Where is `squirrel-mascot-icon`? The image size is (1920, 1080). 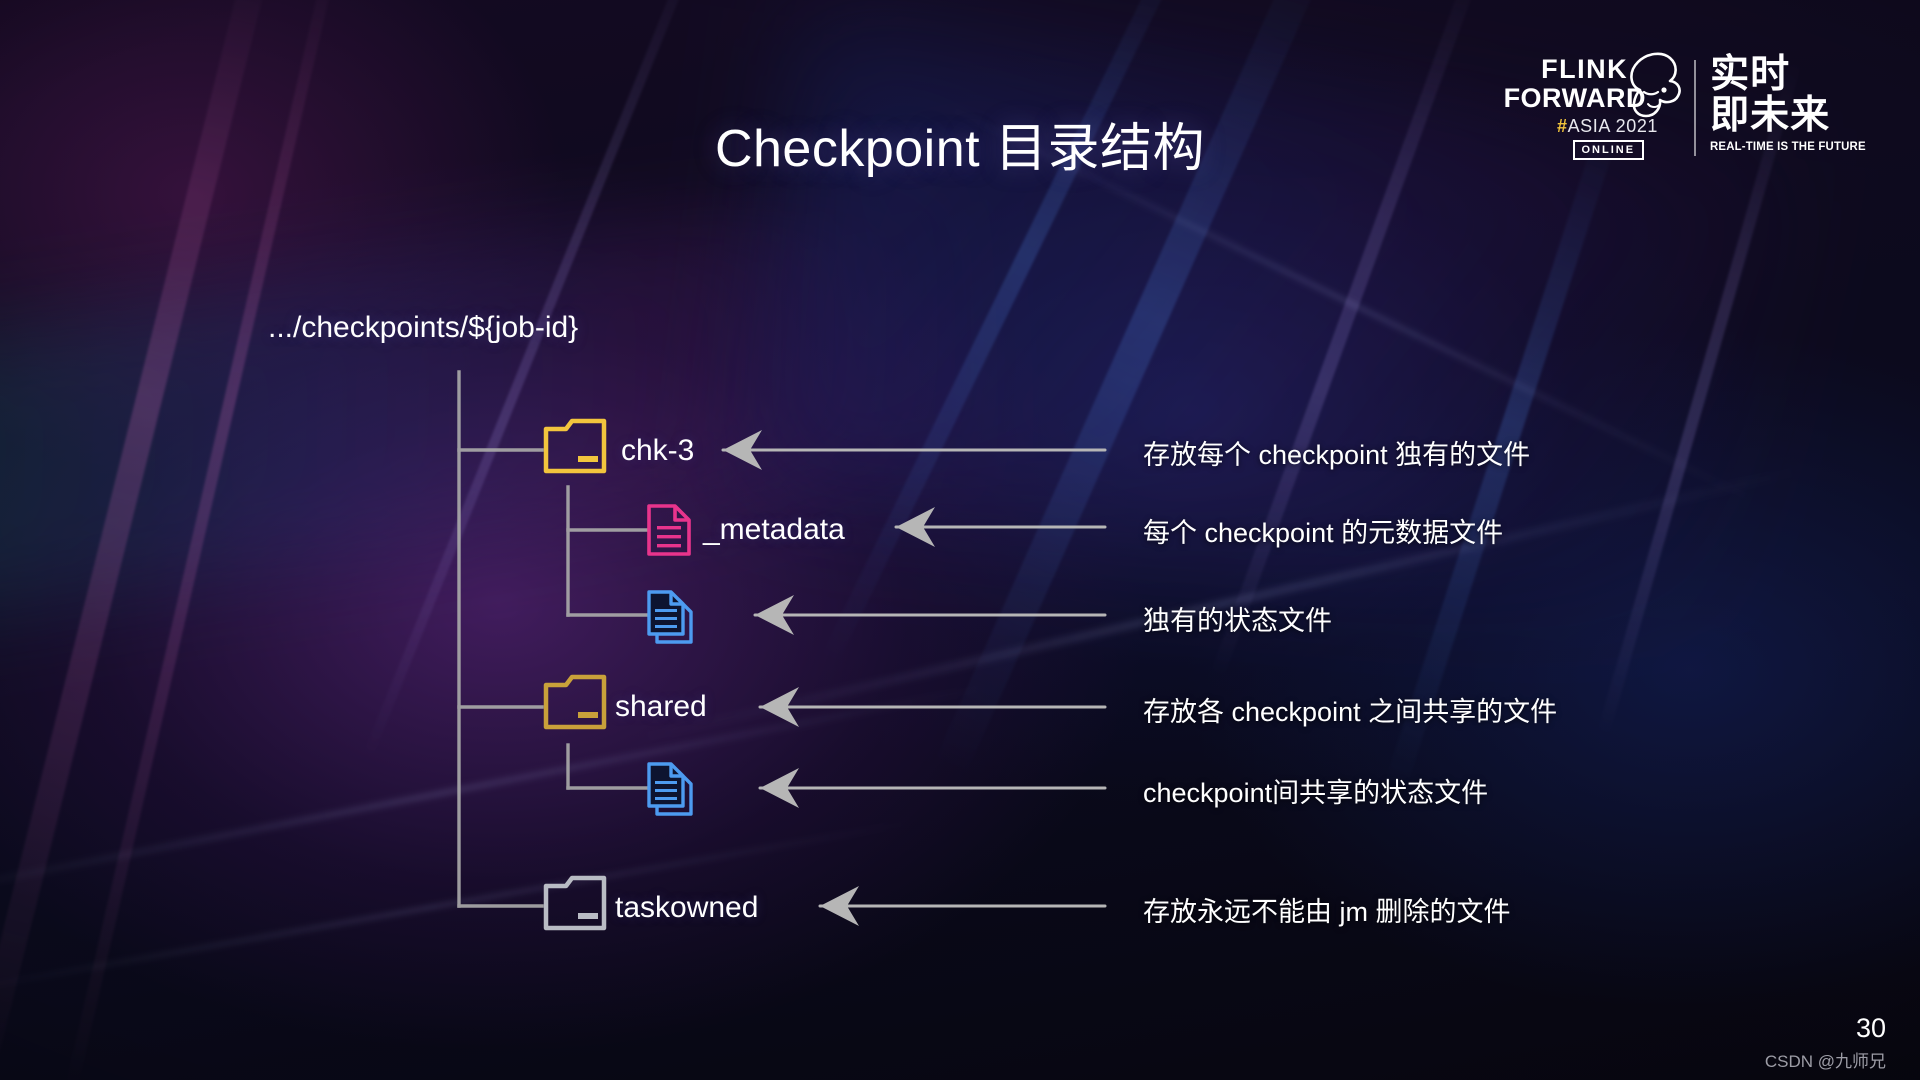 squirrel-mascot-icon is located at coordinates (1655, 85).